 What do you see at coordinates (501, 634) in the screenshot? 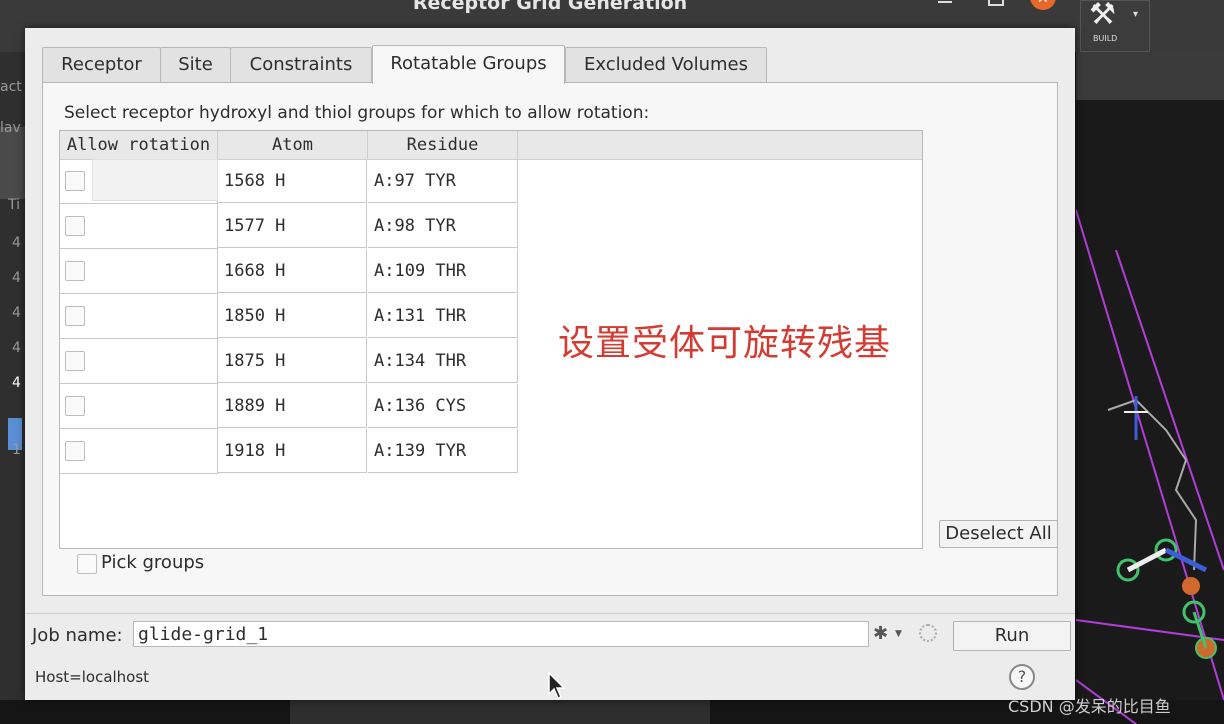
I see `job-name-input: glide-grid_1` at bounding box center [501, 634].